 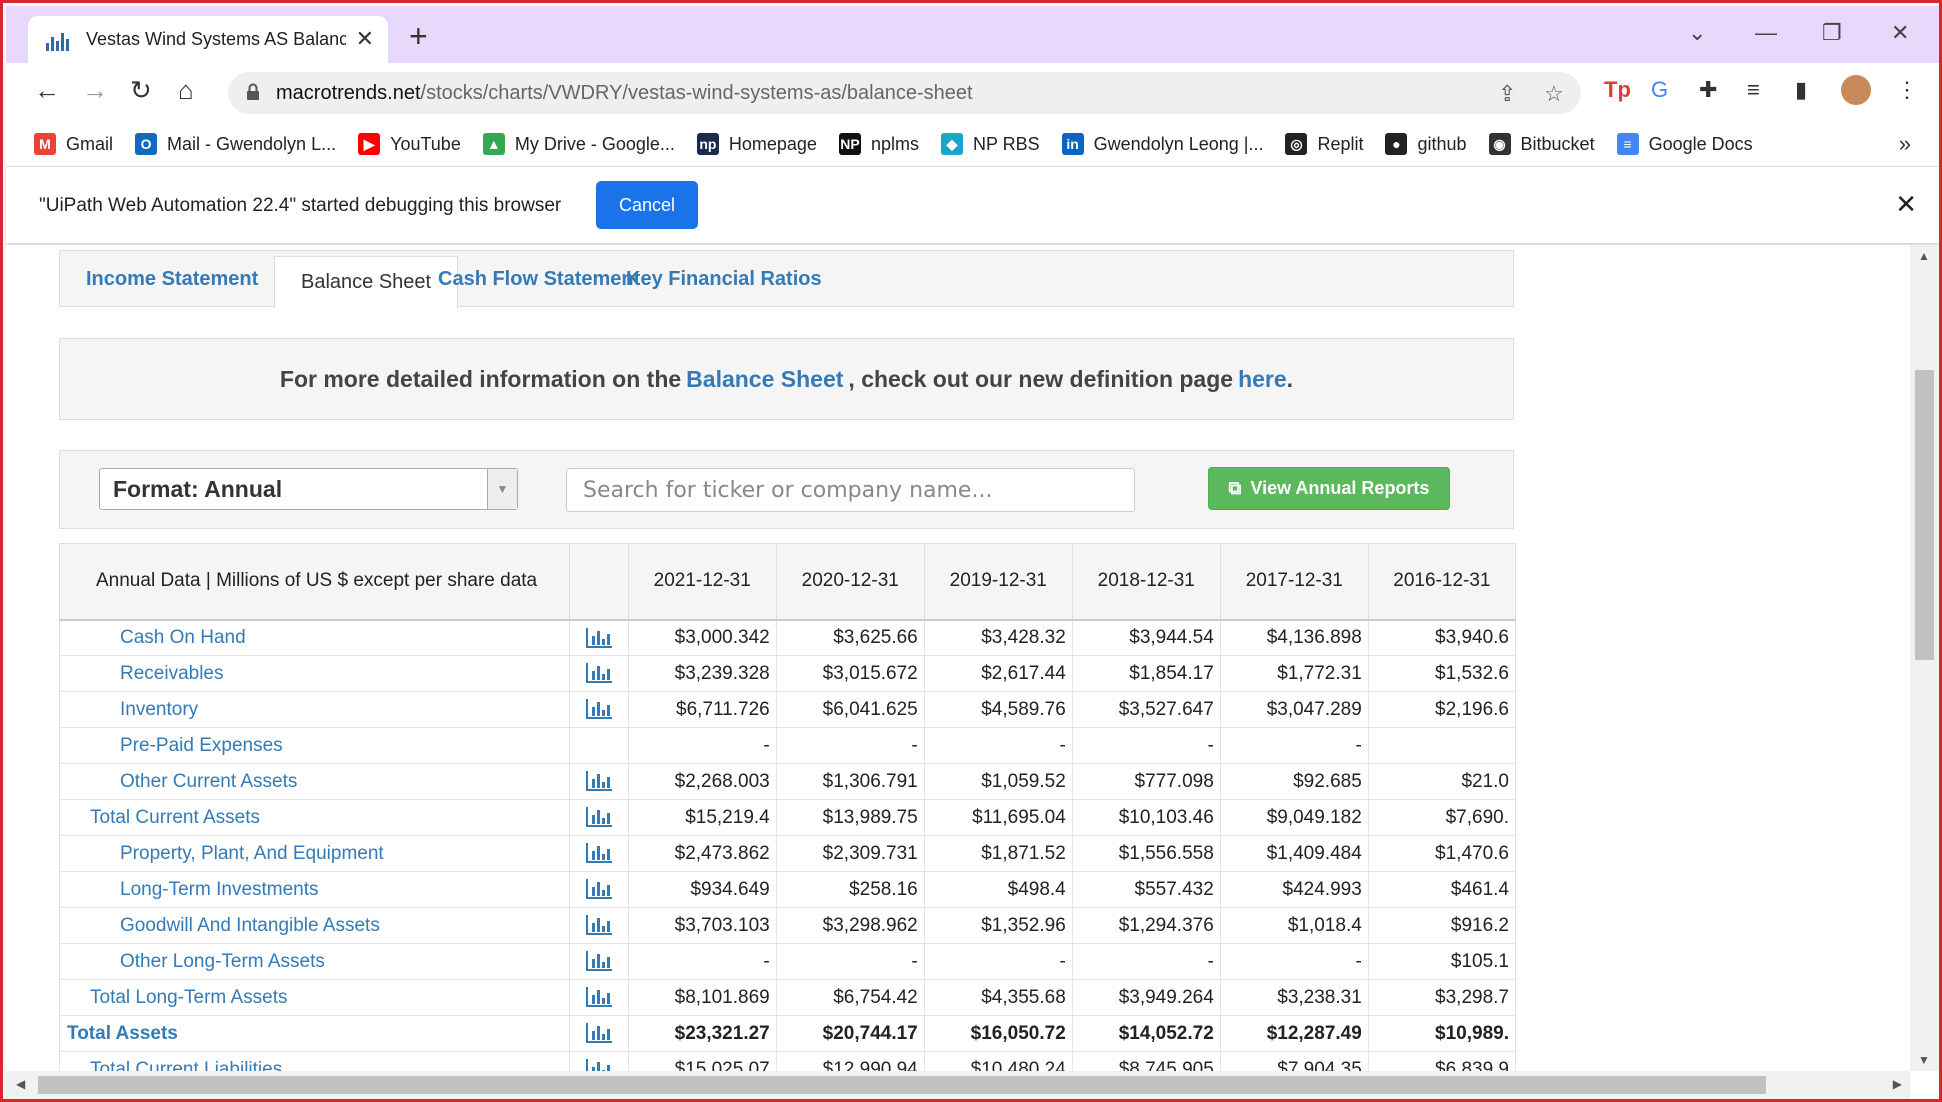 I want to click on bookmarks-overflow-icon: », so click(x=1905, y=144).